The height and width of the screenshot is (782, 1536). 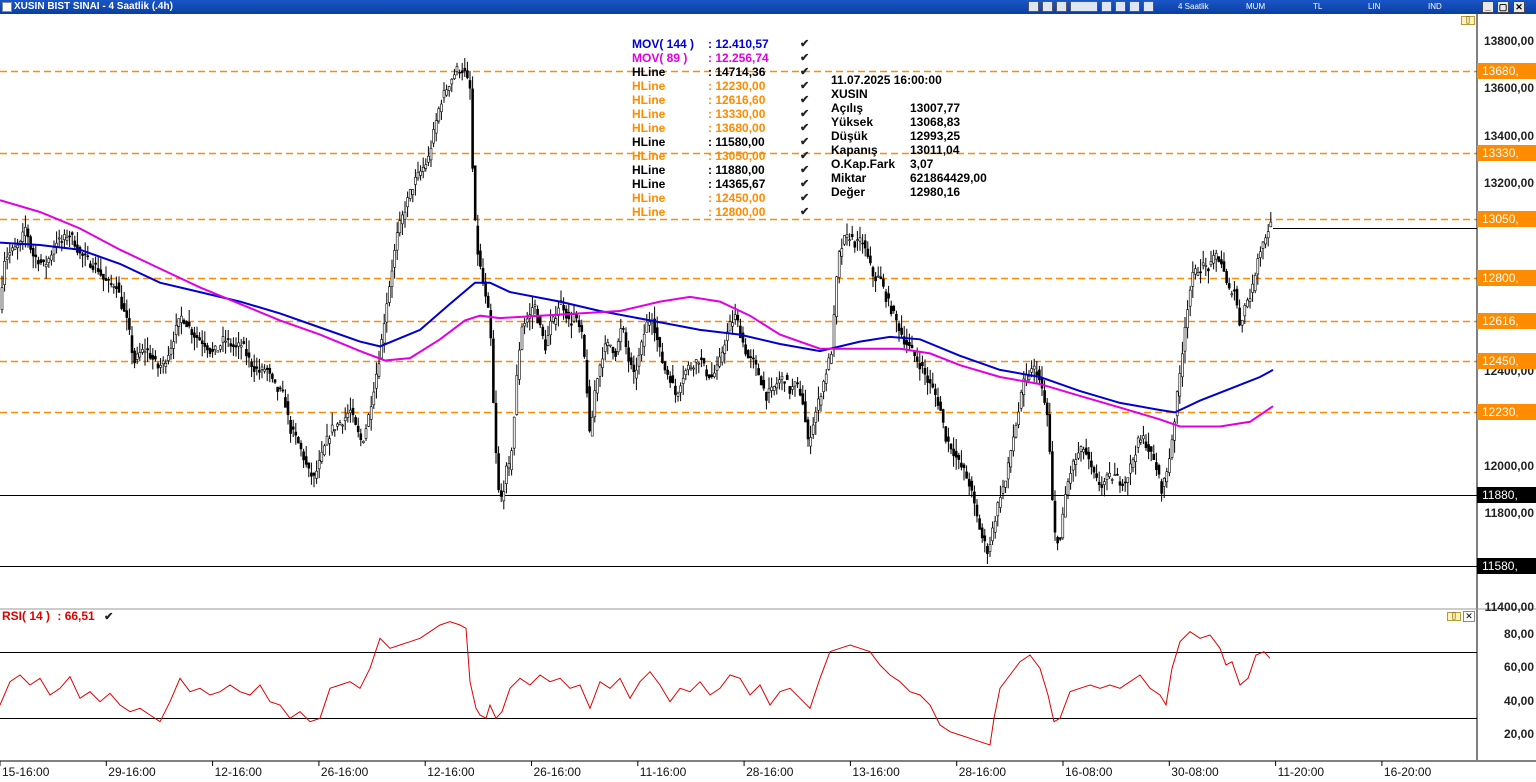 I want to click on rsi-panel-close-button: ✕, so click(x=1469, y=616).